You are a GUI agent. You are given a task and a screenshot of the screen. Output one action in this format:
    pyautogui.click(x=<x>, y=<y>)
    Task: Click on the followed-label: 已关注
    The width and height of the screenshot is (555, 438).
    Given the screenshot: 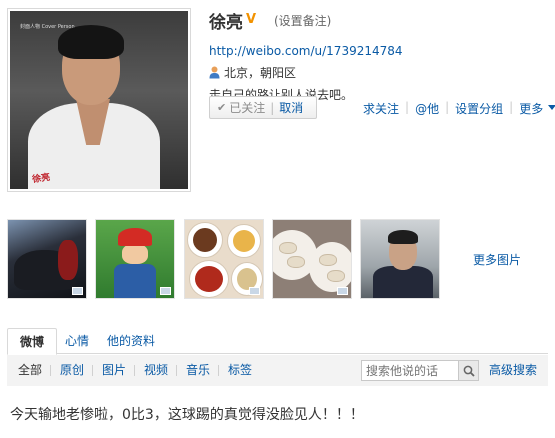 What is the action you would take?
    pyautogui.click(x=247, y=108)
    